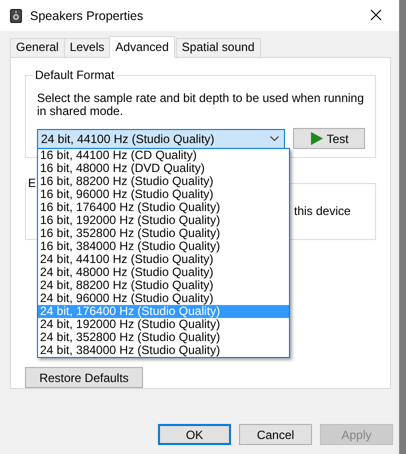 This screenshot has width=406, height=454. Describe the element at coordinates (87, 15) in the screenshot. I see `window-title: Speakers Properties` at that location.